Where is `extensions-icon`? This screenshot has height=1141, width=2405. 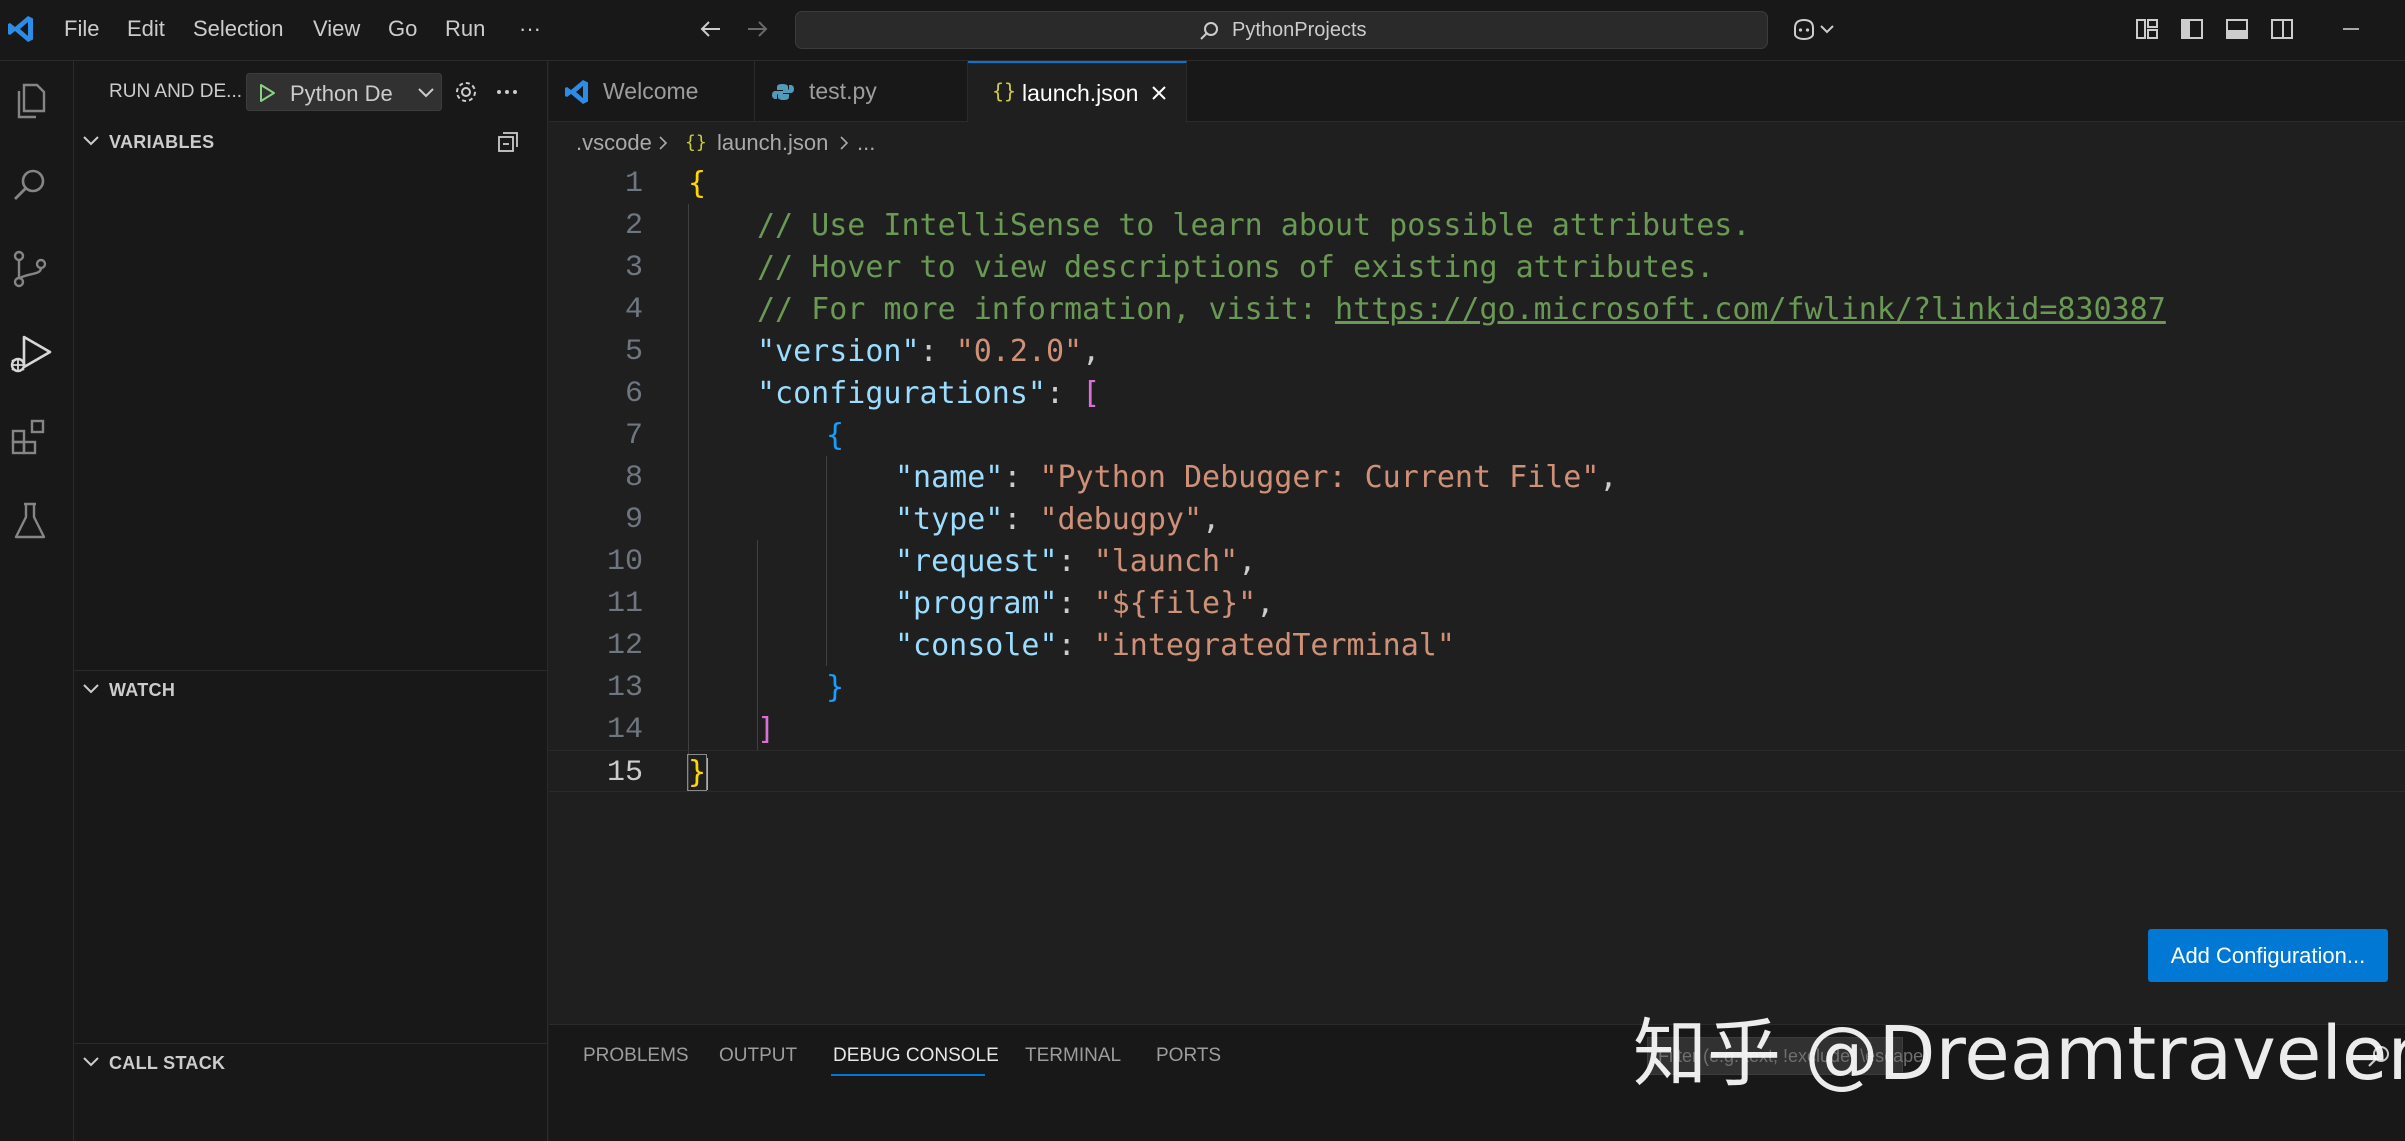
extensions-icon is located at coordinates (30, 437).